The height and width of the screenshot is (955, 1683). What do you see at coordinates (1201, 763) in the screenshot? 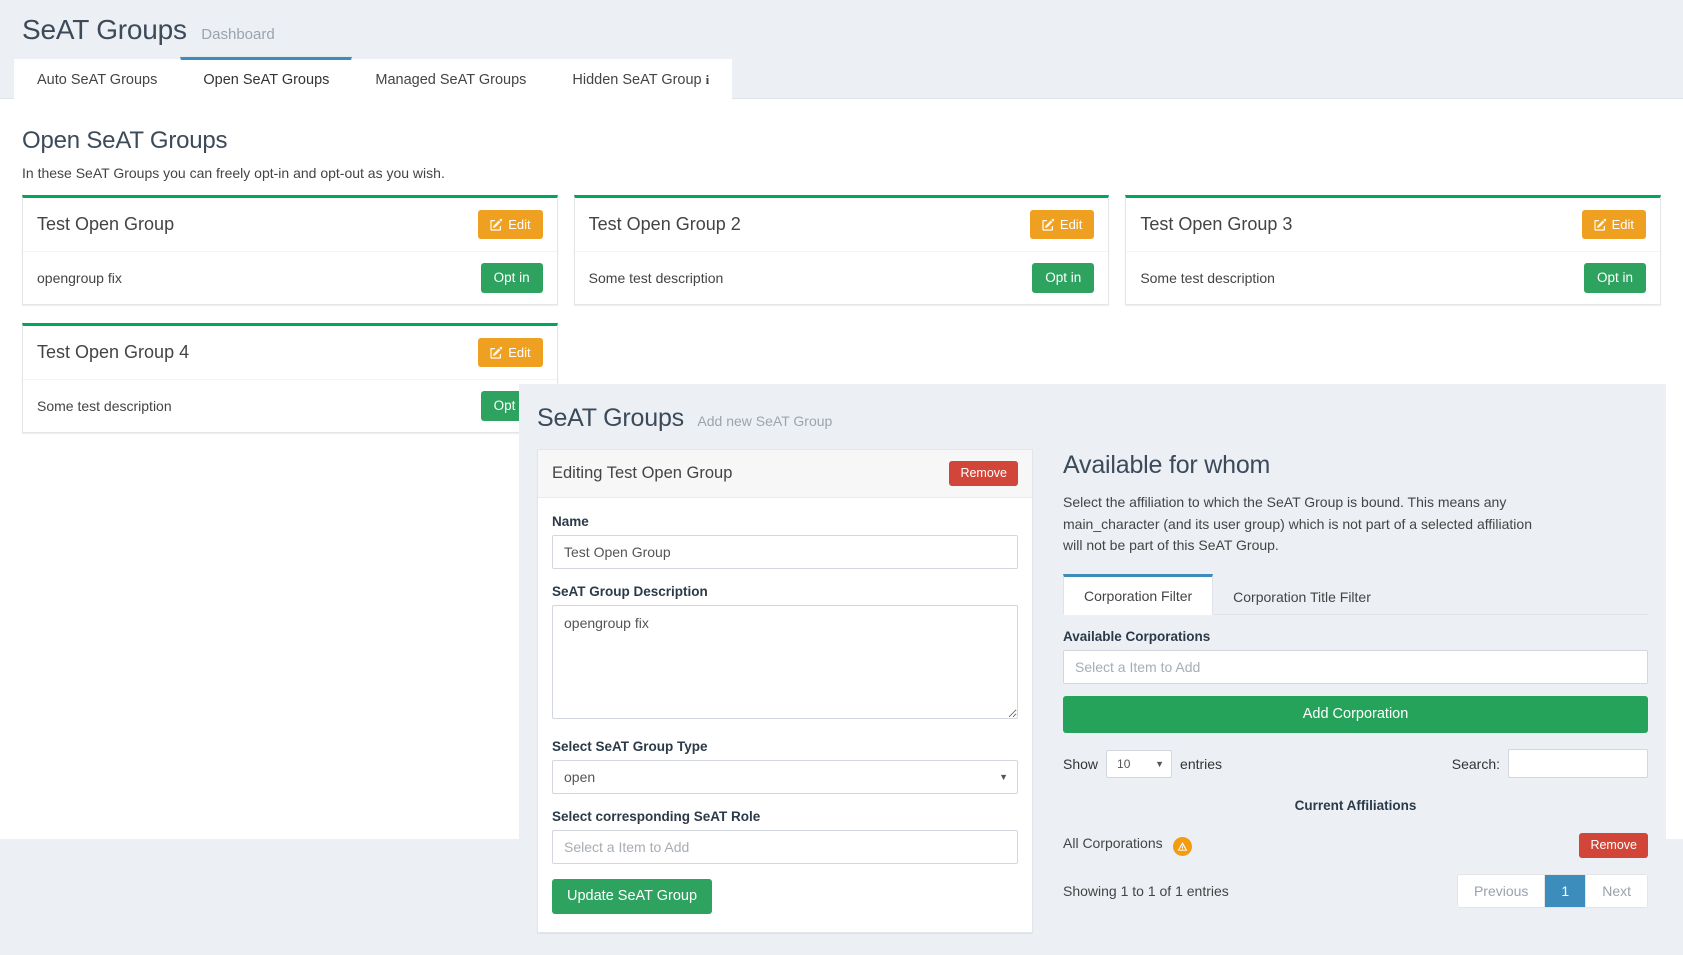
I see `entries-label: entries` at bounding box center [1201, 763].